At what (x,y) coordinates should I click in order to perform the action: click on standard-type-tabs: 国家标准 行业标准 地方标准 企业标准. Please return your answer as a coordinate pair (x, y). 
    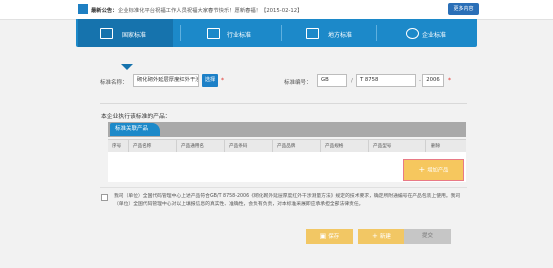
    Looking at the image, I should click on (276, 44).